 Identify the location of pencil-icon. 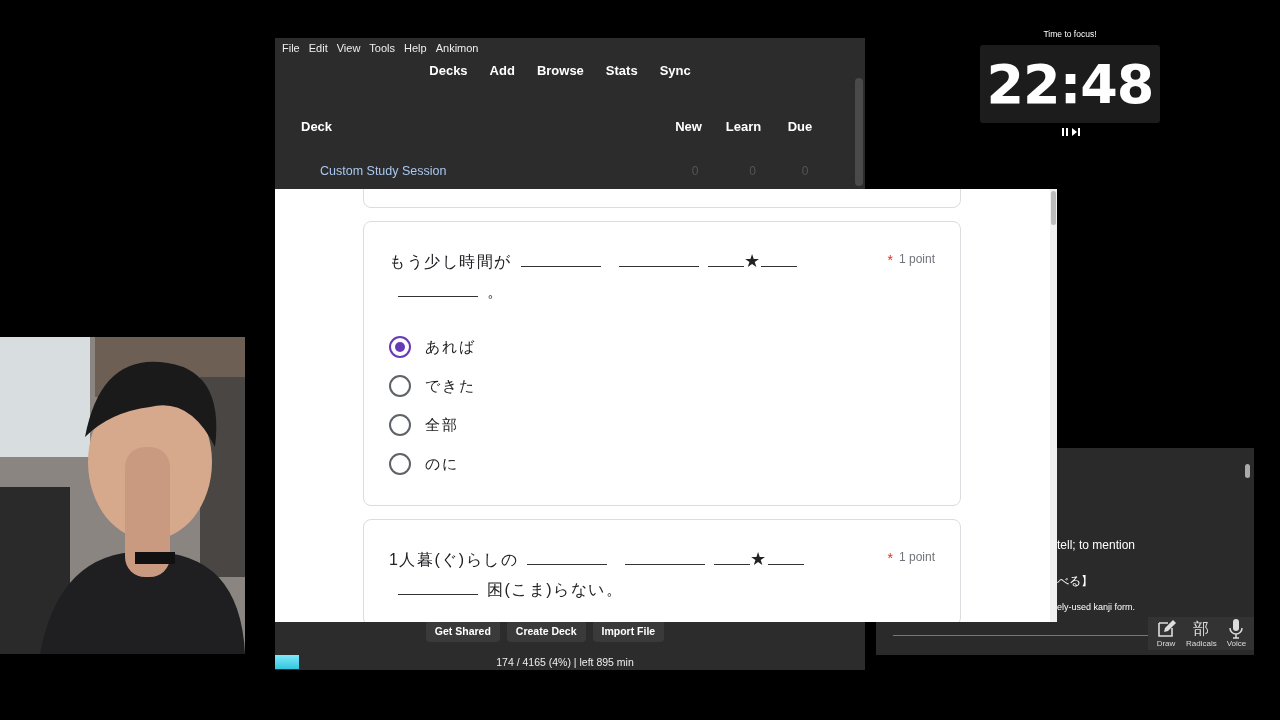
(1166, 629).